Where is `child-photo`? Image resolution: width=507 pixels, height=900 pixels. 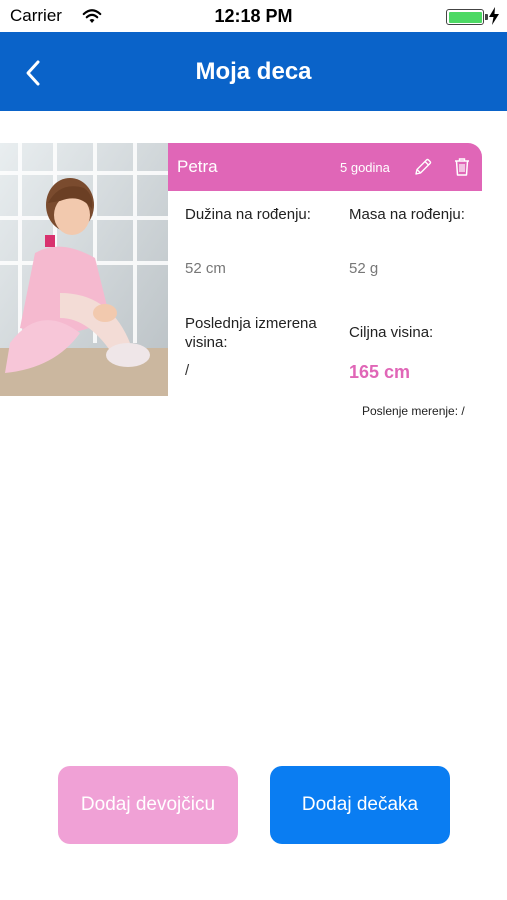 child-photo is located at coordinates (84, 269).